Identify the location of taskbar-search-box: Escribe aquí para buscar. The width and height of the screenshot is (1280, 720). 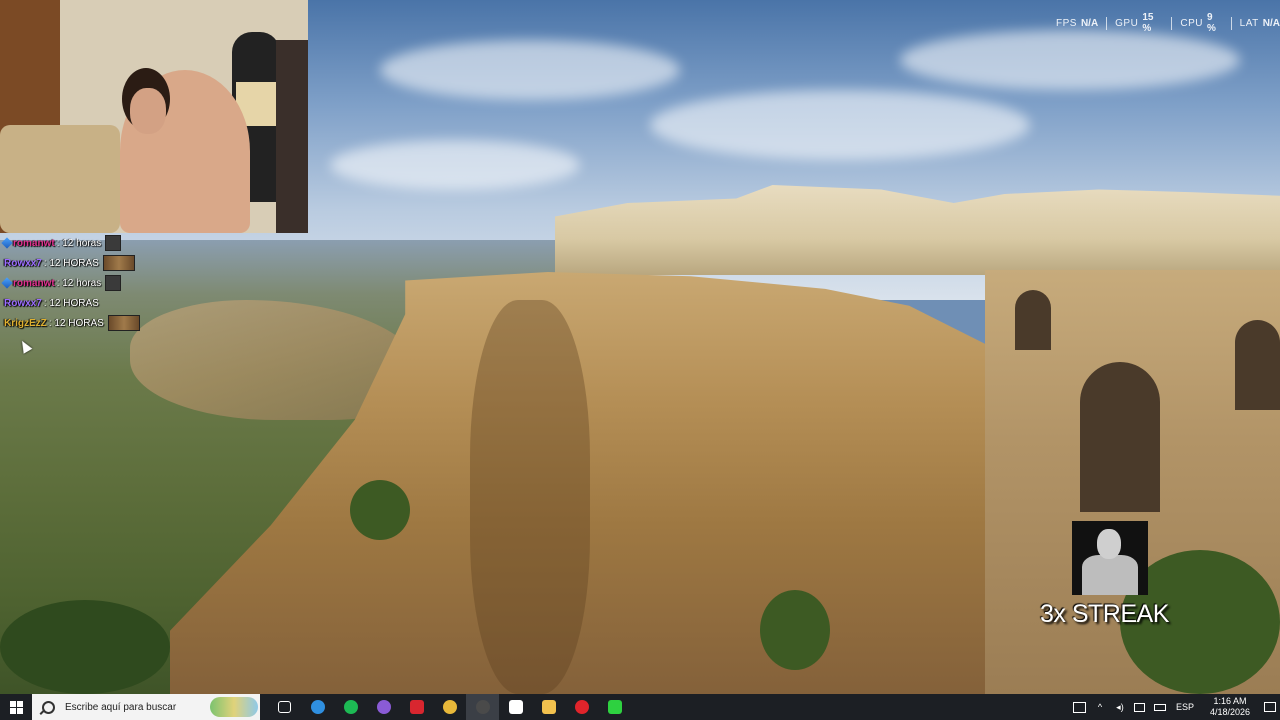
(146, 707).